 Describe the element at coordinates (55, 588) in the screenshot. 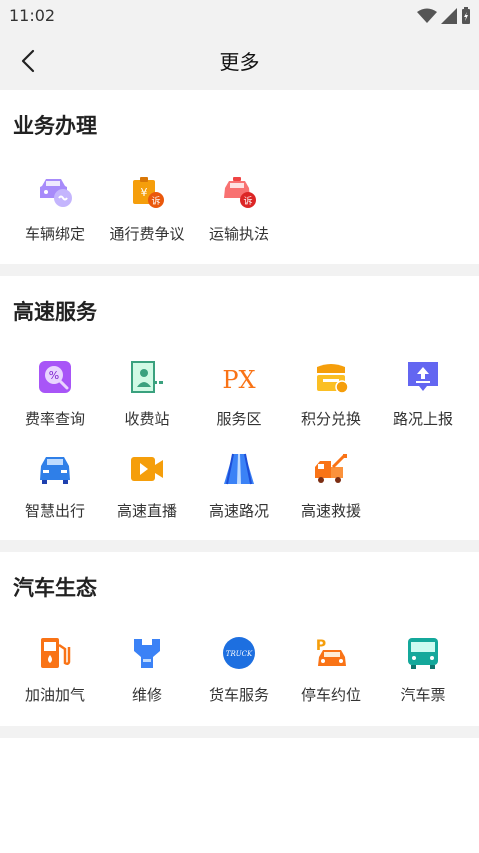

I see `section-title: 汽车生态` at that location.